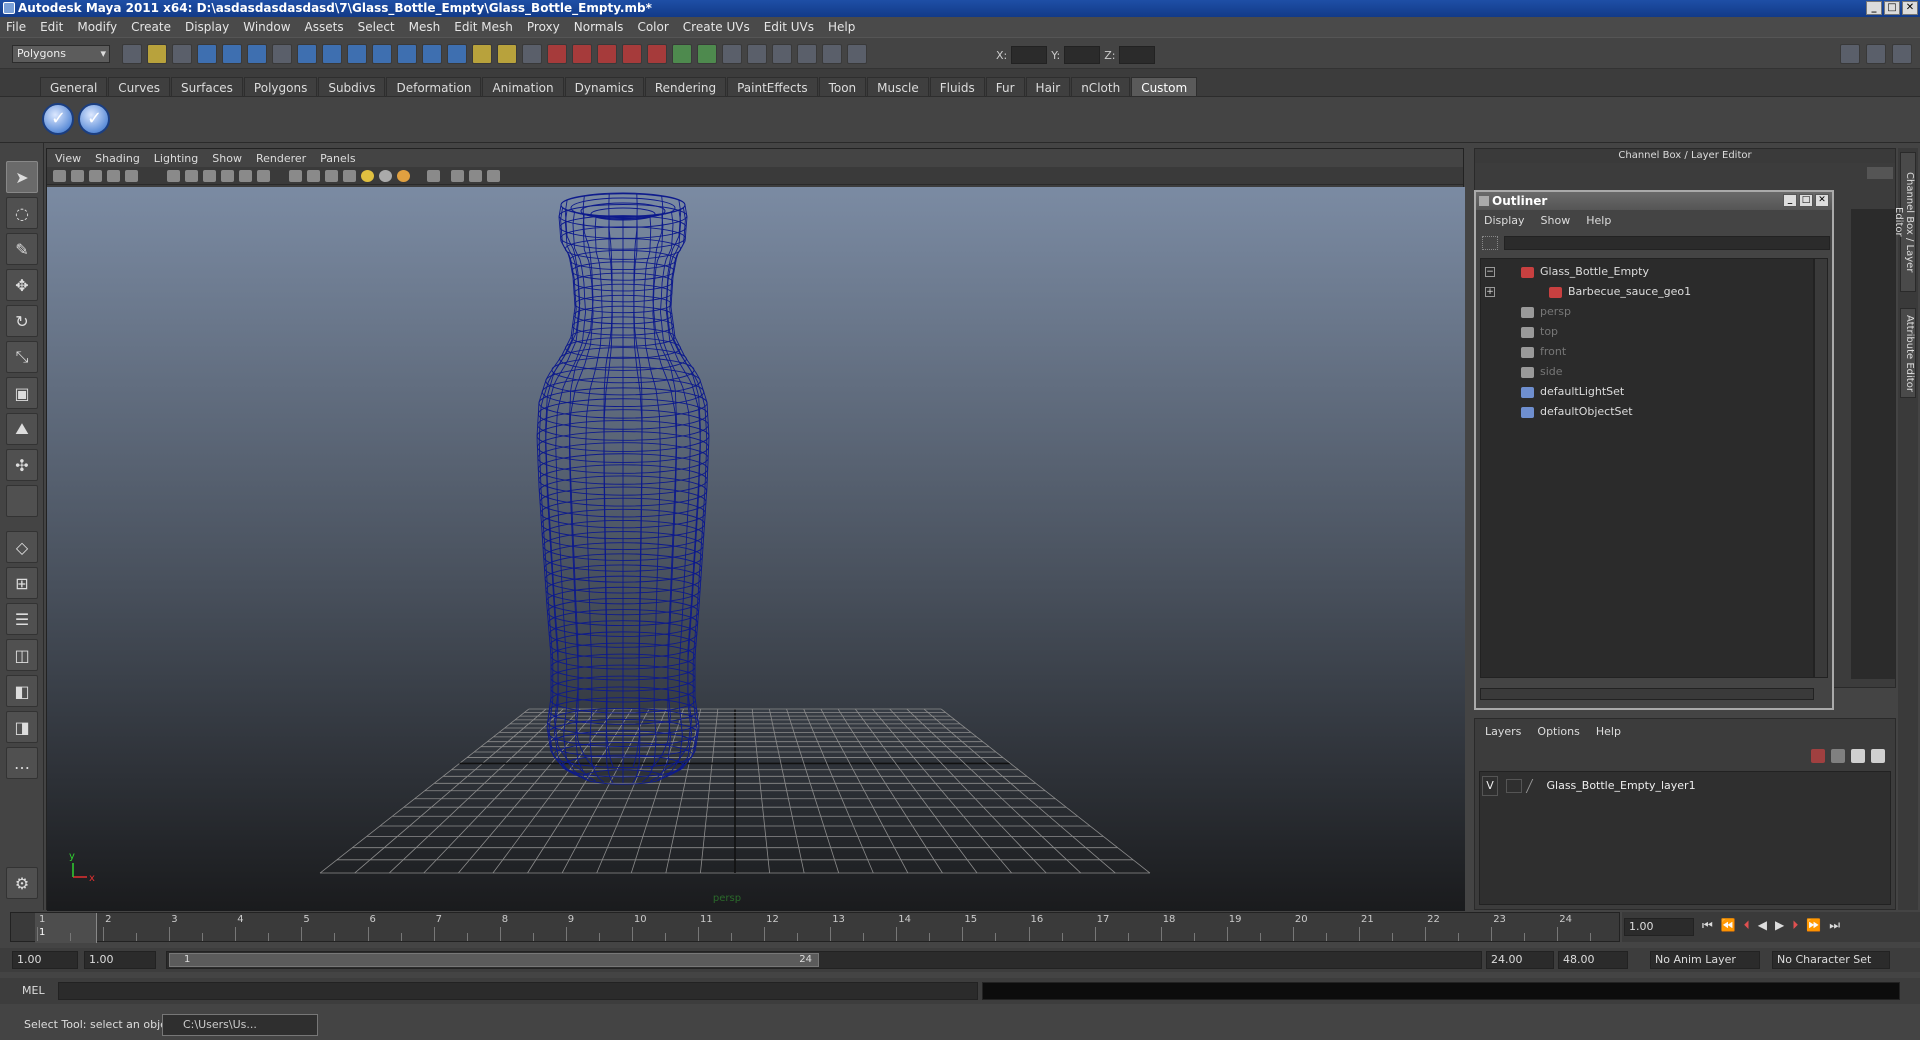  I want to click on collapse-icon: −, so click(1490, 272).